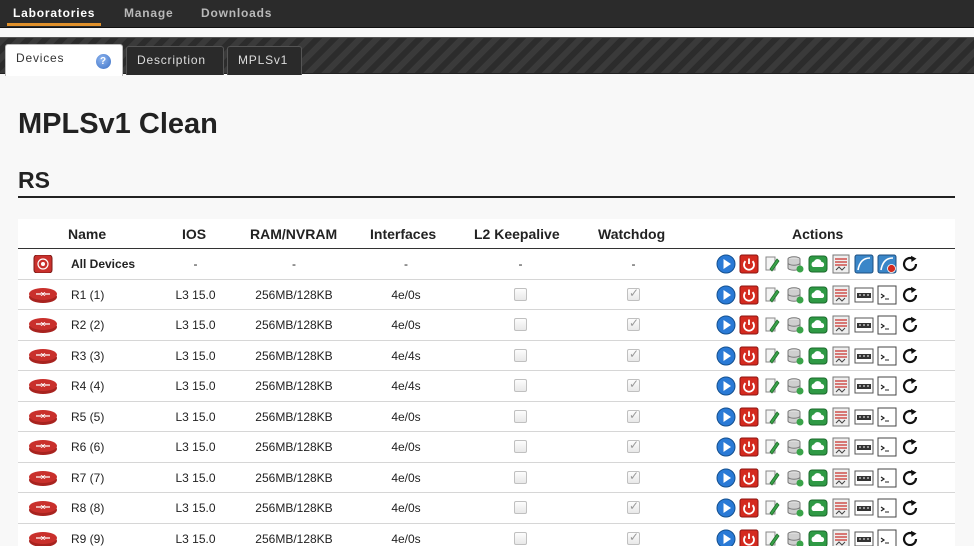 This screenshot has width=974, height=546. What do you see at coordinates (103, 61) in the screenshot?
I see `help-icon: ?` at bounding box center [103, 61].